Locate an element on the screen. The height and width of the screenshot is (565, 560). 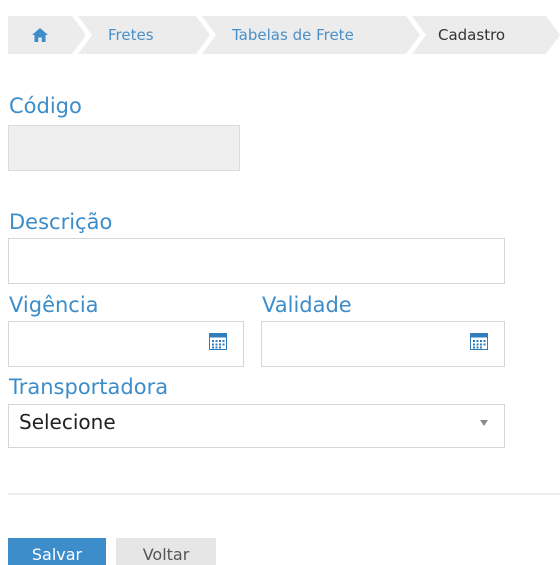
transportadora-selected-value: Selecione is located at coordinates (67, 422).